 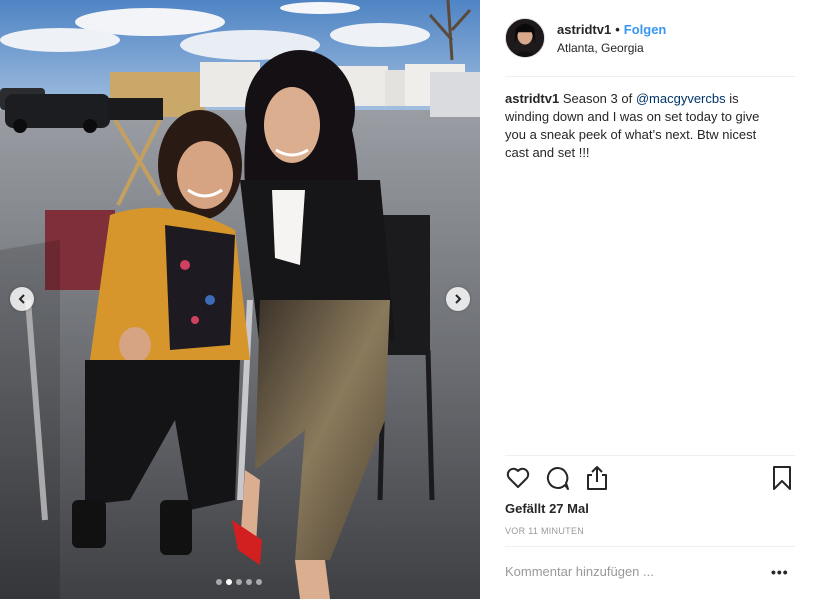 I want to click on like-button, so click(x=518, y=478).